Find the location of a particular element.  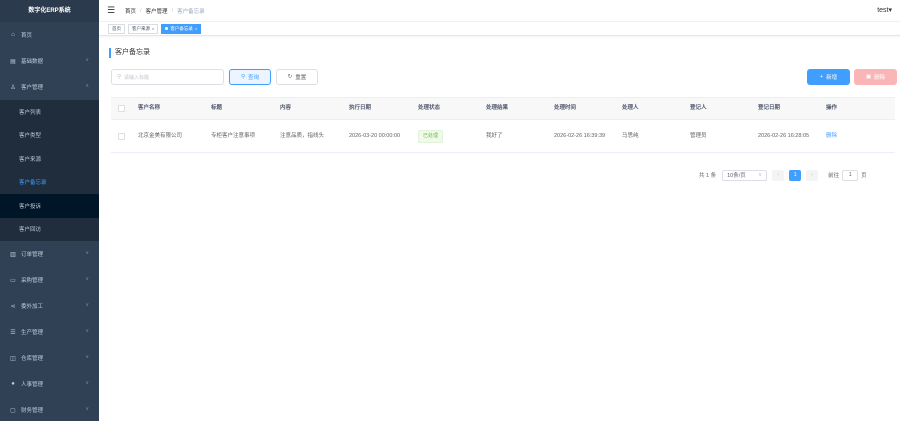

chevron-up-icon: ∧ is located at coordinates (87, 86).